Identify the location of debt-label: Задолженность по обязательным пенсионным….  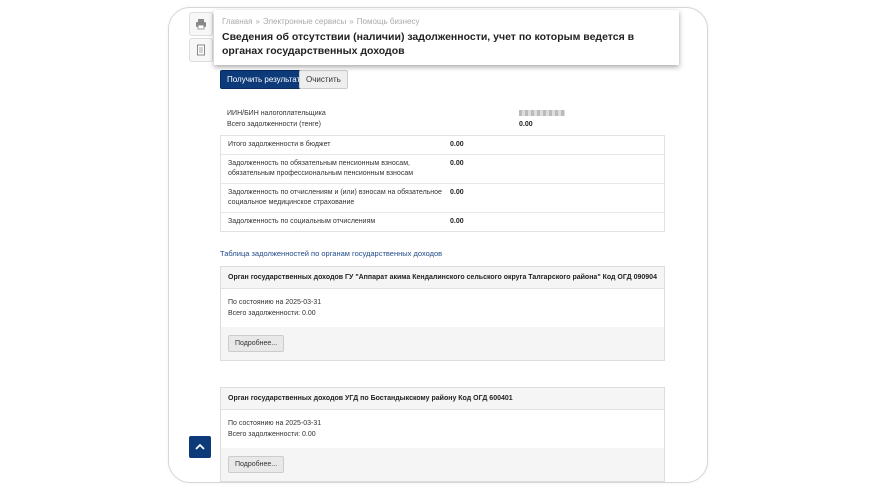
(321, 168).